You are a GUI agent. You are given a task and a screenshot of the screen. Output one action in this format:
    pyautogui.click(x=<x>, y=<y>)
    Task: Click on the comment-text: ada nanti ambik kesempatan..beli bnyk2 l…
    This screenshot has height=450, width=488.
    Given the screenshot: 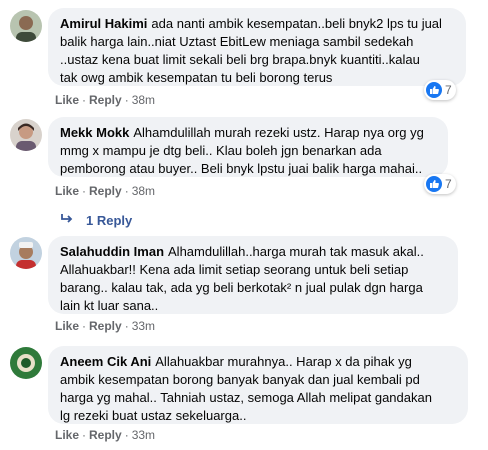 What is the action you would take?
    pyautogui.click(x=296, y=23)
    